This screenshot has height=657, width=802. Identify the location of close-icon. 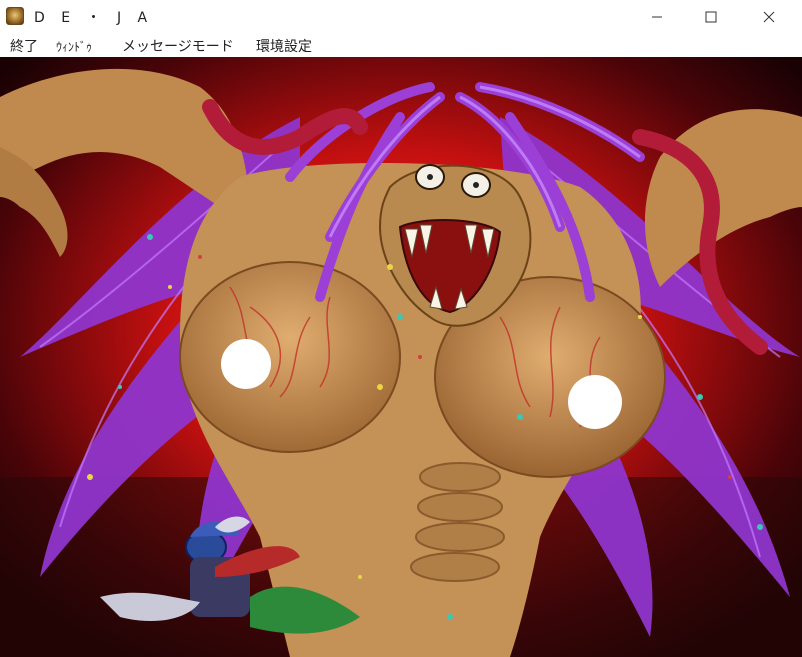
(769, 16).